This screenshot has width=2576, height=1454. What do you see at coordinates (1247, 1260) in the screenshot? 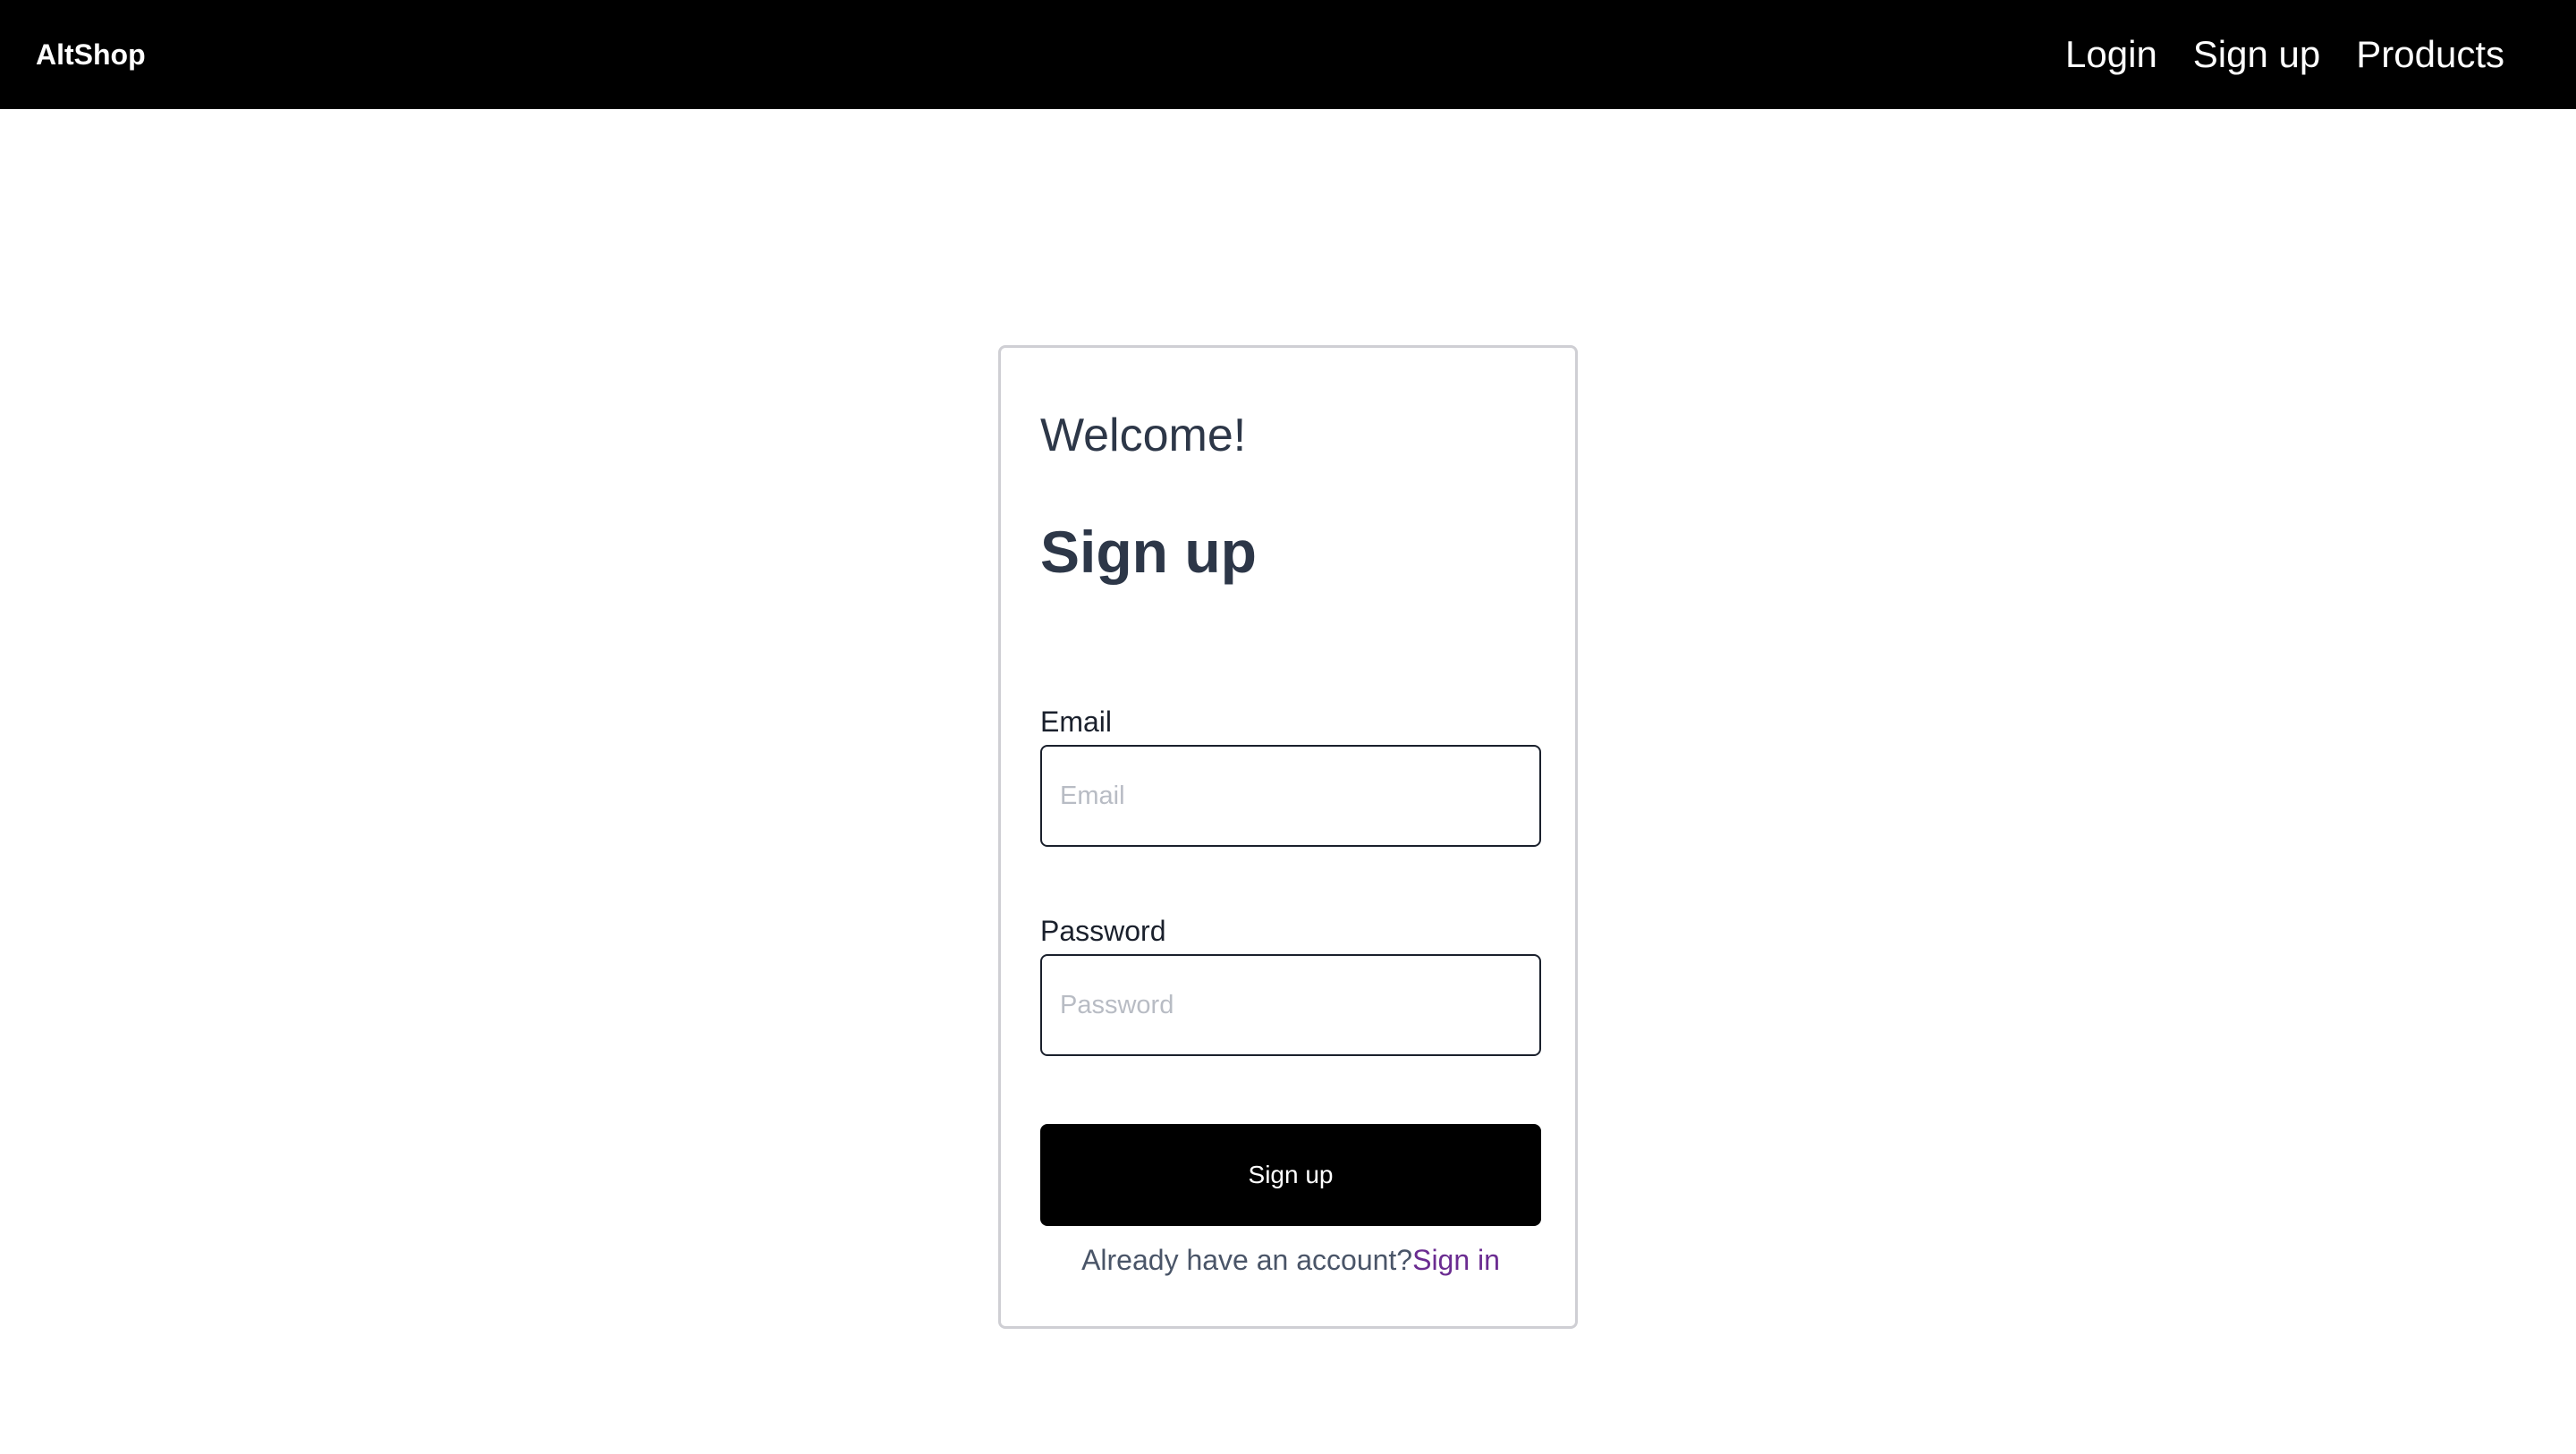
I see `signin-prompt-text: Already have an account?` at bounding box center [1247, 1260].